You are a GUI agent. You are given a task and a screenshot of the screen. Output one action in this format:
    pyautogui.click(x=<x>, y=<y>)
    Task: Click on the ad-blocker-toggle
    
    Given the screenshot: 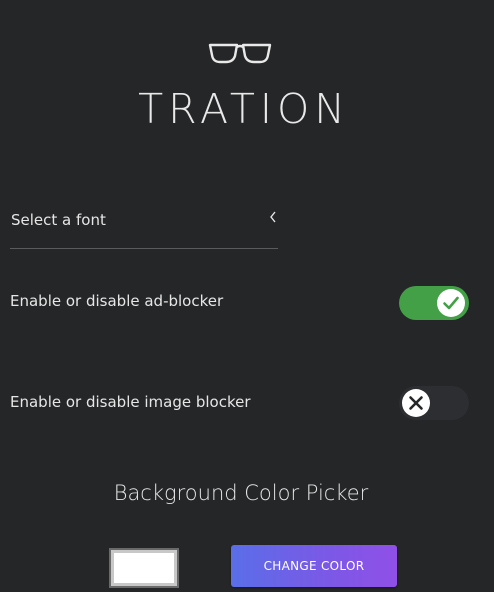 What is the action you would take?
    pyautogui.click(x=434, y=303)
    